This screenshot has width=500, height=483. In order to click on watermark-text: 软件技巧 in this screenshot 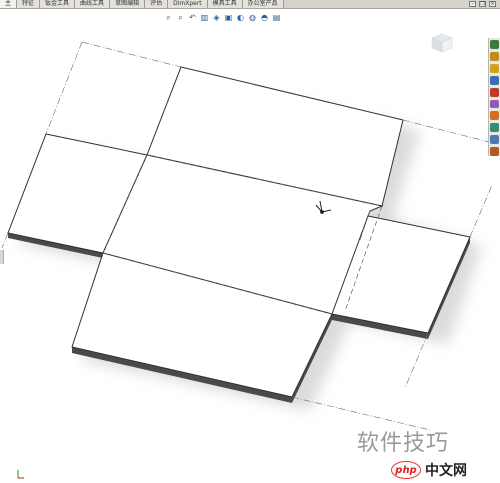, I will do `click(403, 443)`.